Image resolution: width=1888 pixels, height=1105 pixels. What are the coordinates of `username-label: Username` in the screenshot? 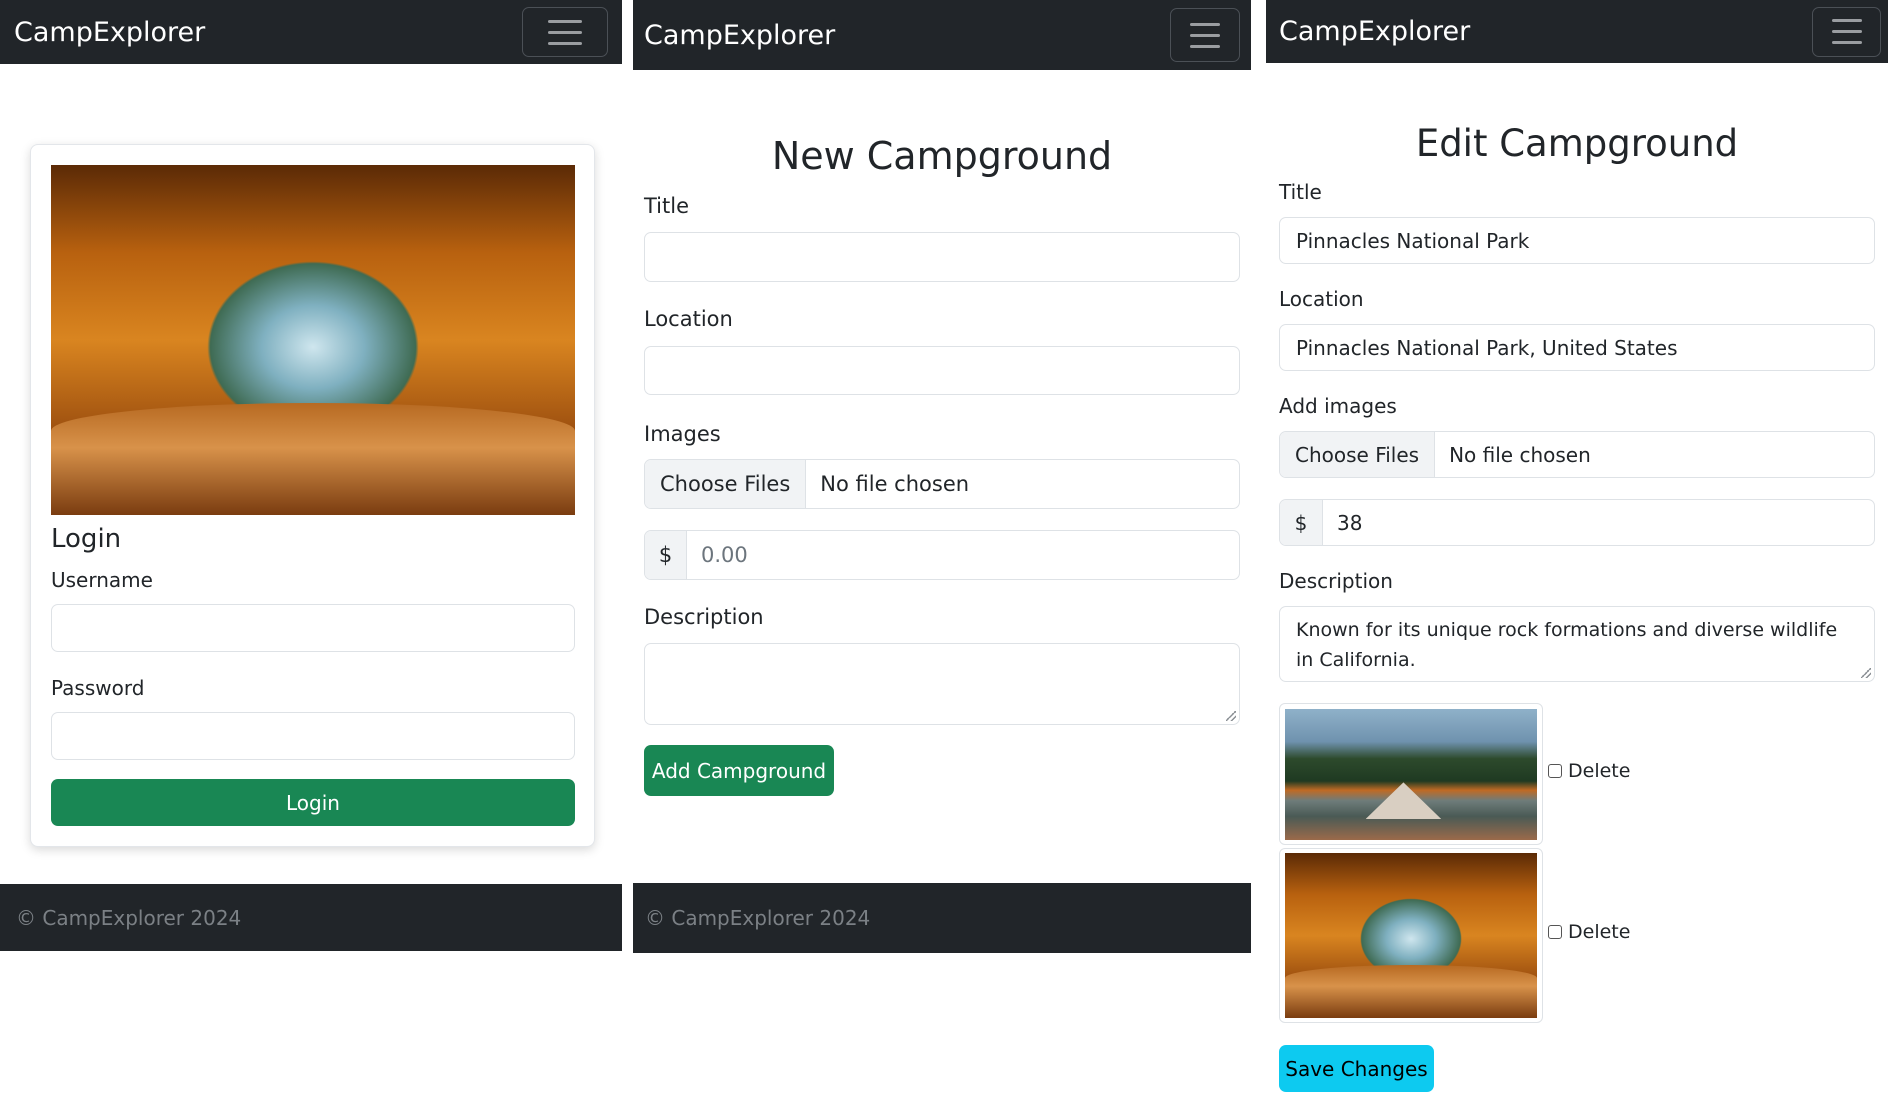 It's located at (102, 580).